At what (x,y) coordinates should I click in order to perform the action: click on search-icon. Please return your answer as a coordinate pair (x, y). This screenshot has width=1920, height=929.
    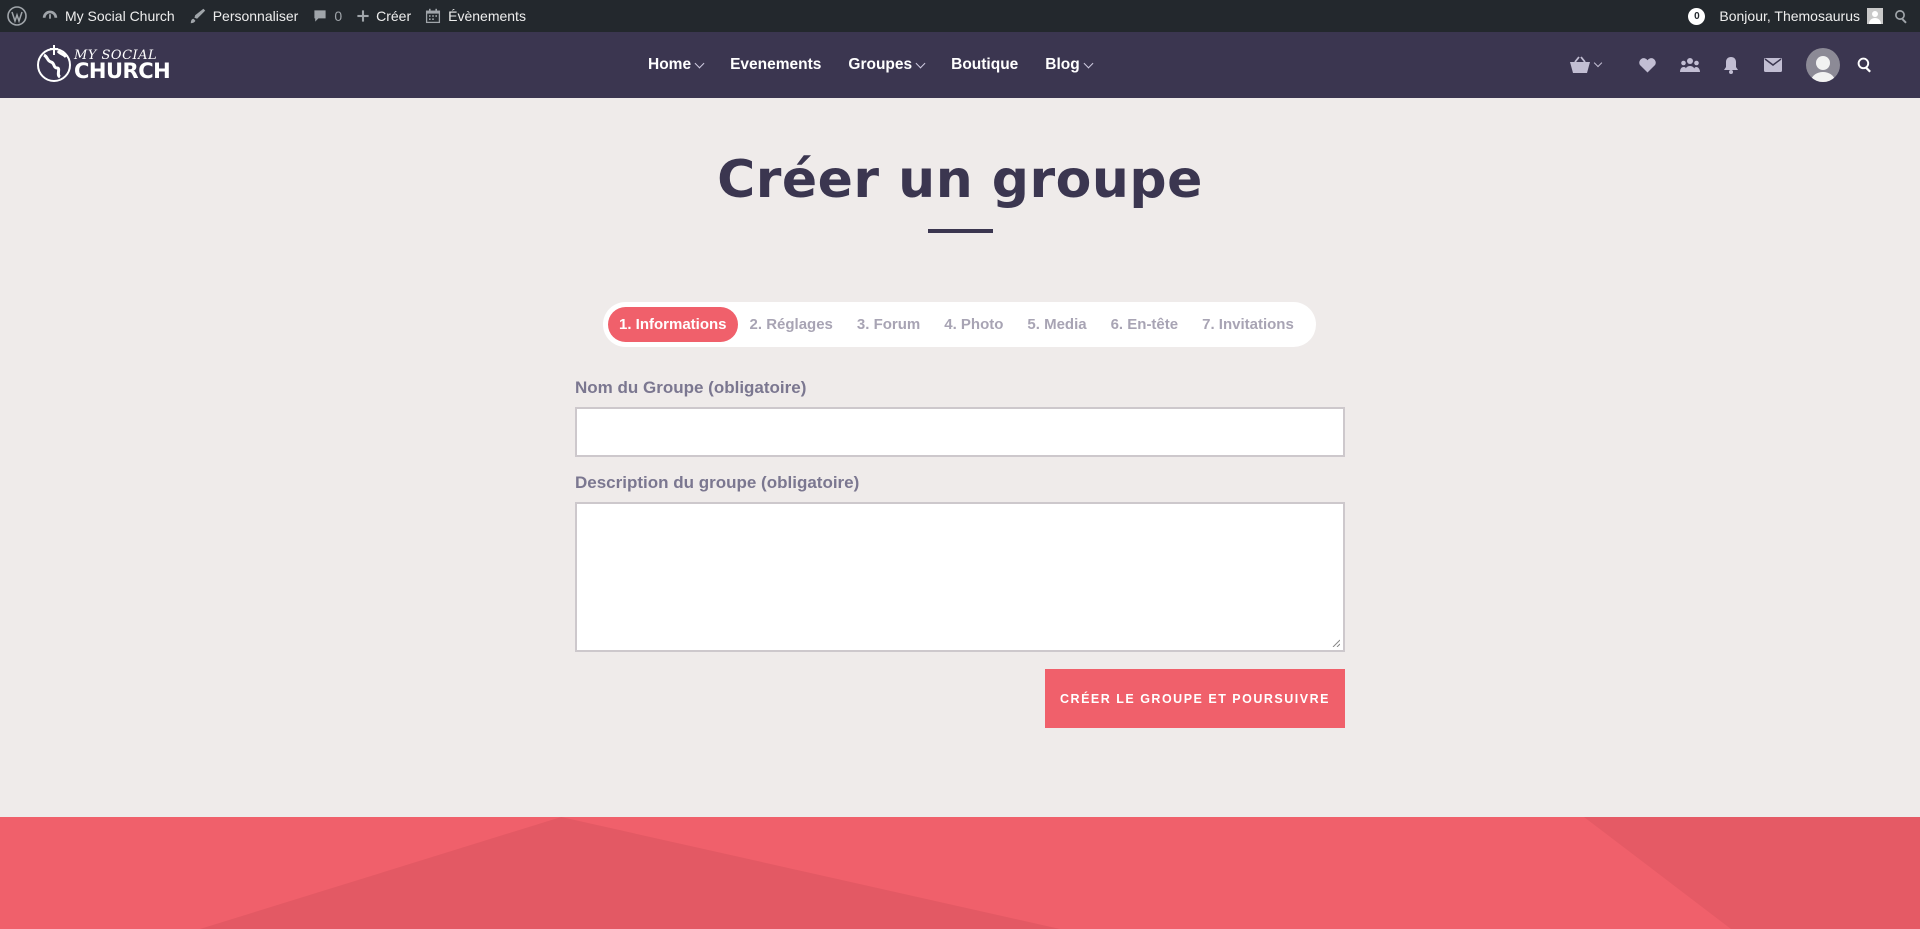
    Looking at the image, I should click on (1864, 65).